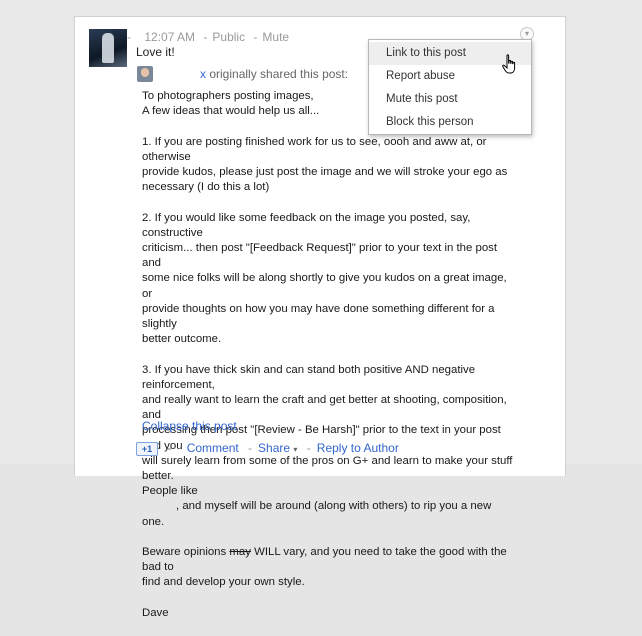  What do you see at coordinates (275, 37) in the screenshot?
I see `mute-link: Mute` at bounding box center [275, 37].